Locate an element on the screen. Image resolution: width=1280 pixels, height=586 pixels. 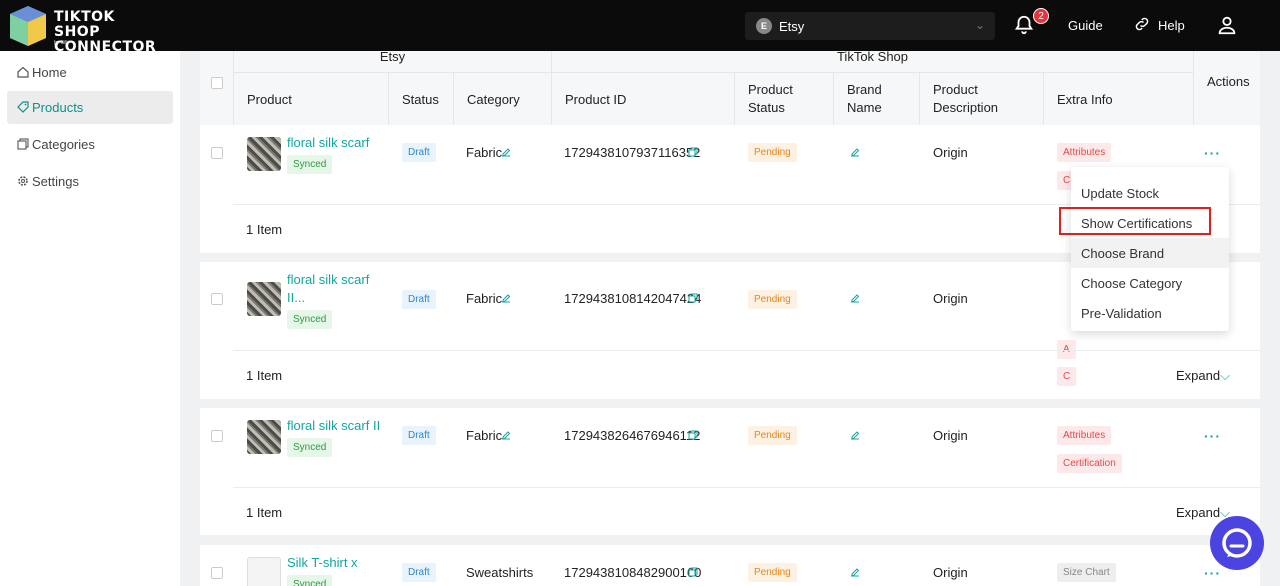
chat-button is located at coordinates (1237, 543).